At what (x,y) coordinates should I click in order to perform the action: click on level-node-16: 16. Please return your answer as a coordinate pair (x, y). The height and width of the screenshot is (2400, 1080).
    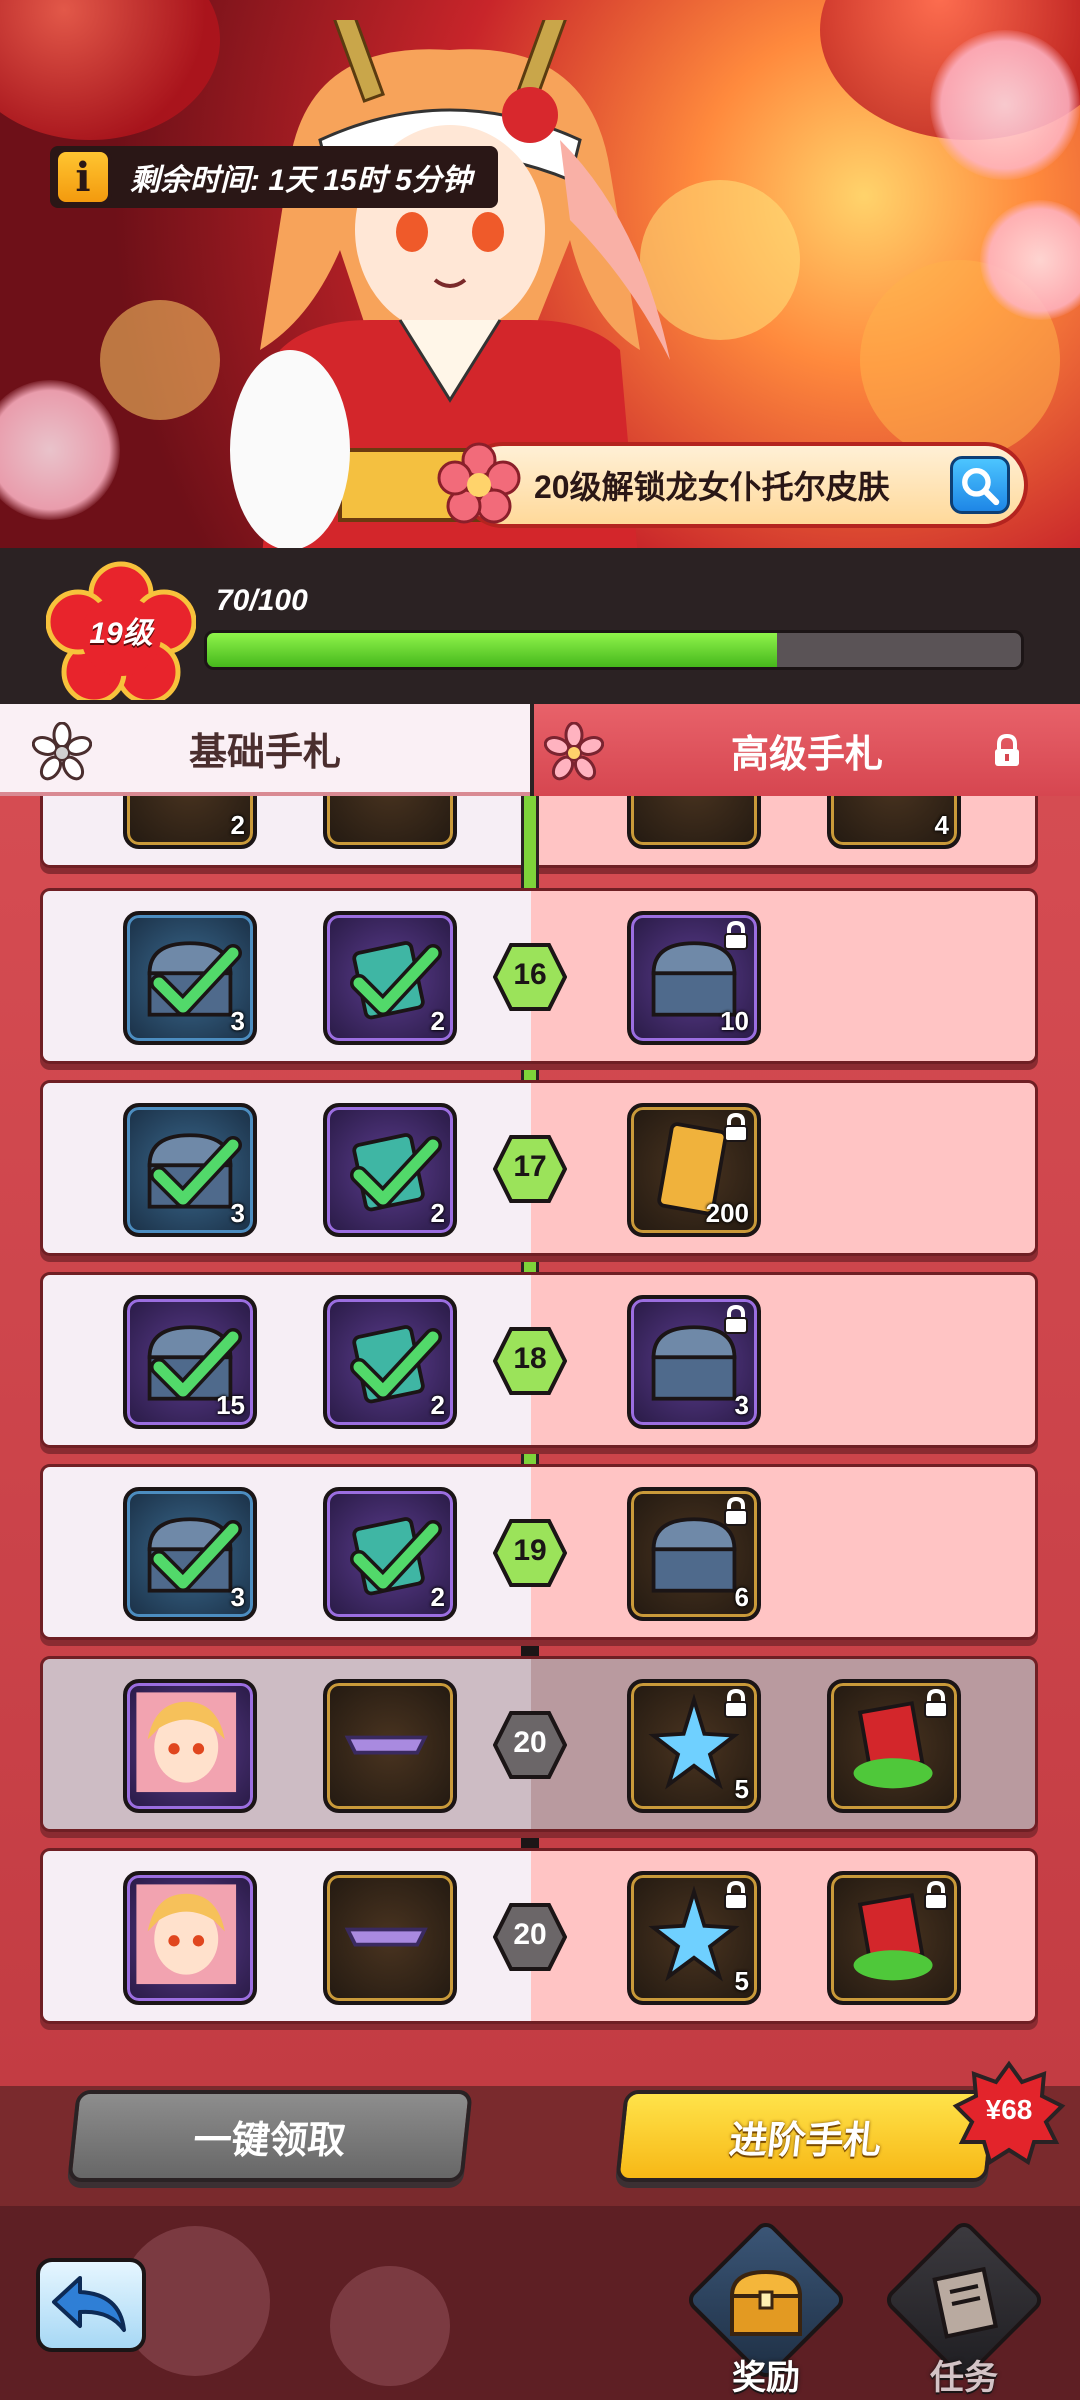
    Looking at the image, I should click on (530, 977).